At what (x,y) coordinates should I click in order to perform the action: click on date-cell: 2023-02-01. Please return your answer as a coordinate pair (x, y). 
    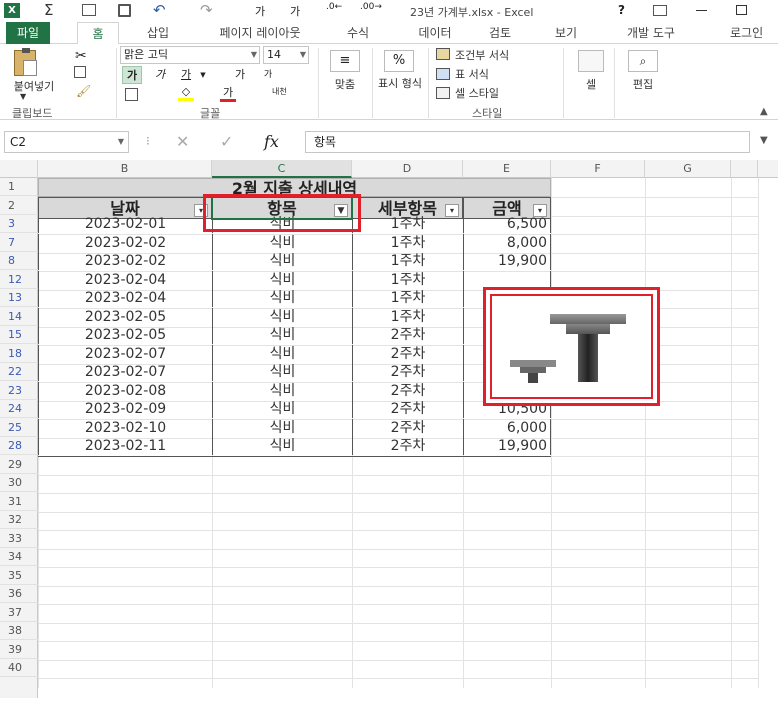
    Looking at the image, I should click on (125, 224).